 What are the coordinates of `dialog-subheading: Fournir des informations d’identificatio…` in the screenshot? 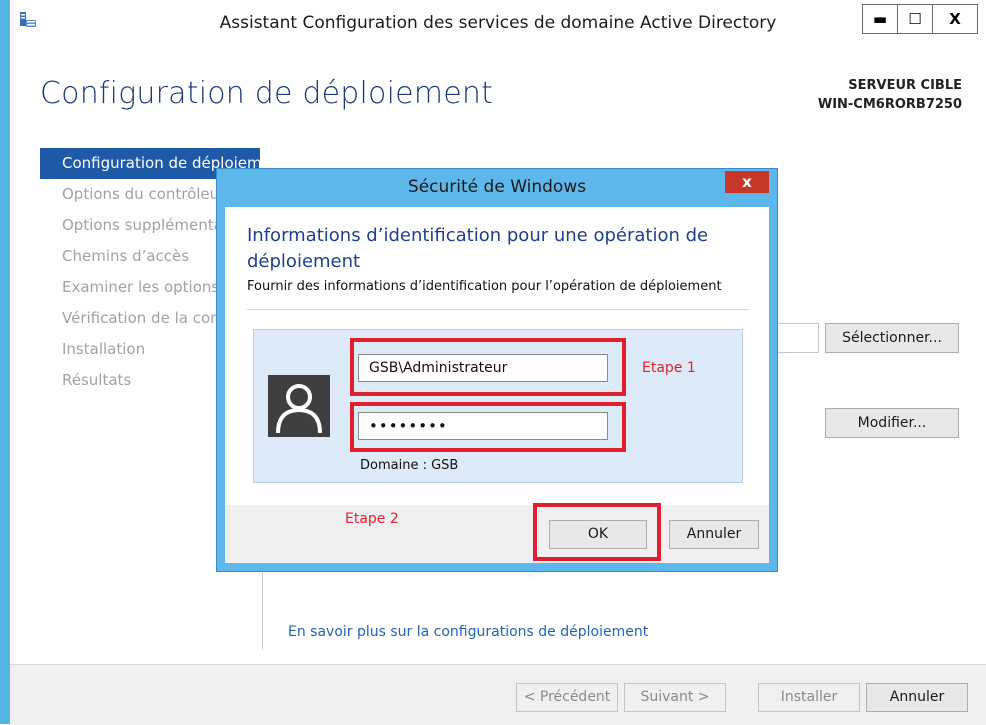 It's located at (484, 286).